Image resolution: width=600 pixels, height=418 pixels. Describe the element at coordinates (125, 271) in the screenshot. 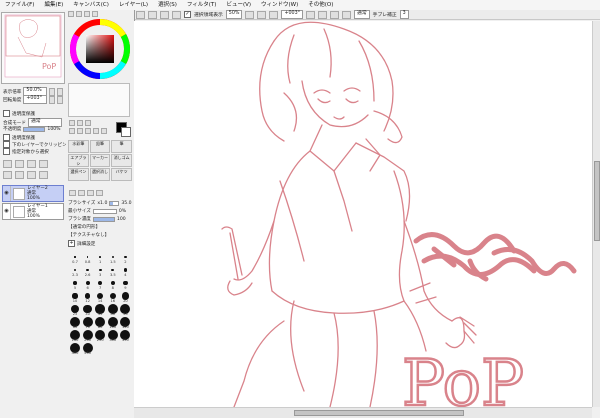

I see `brush-size-preset: 4` at that location.